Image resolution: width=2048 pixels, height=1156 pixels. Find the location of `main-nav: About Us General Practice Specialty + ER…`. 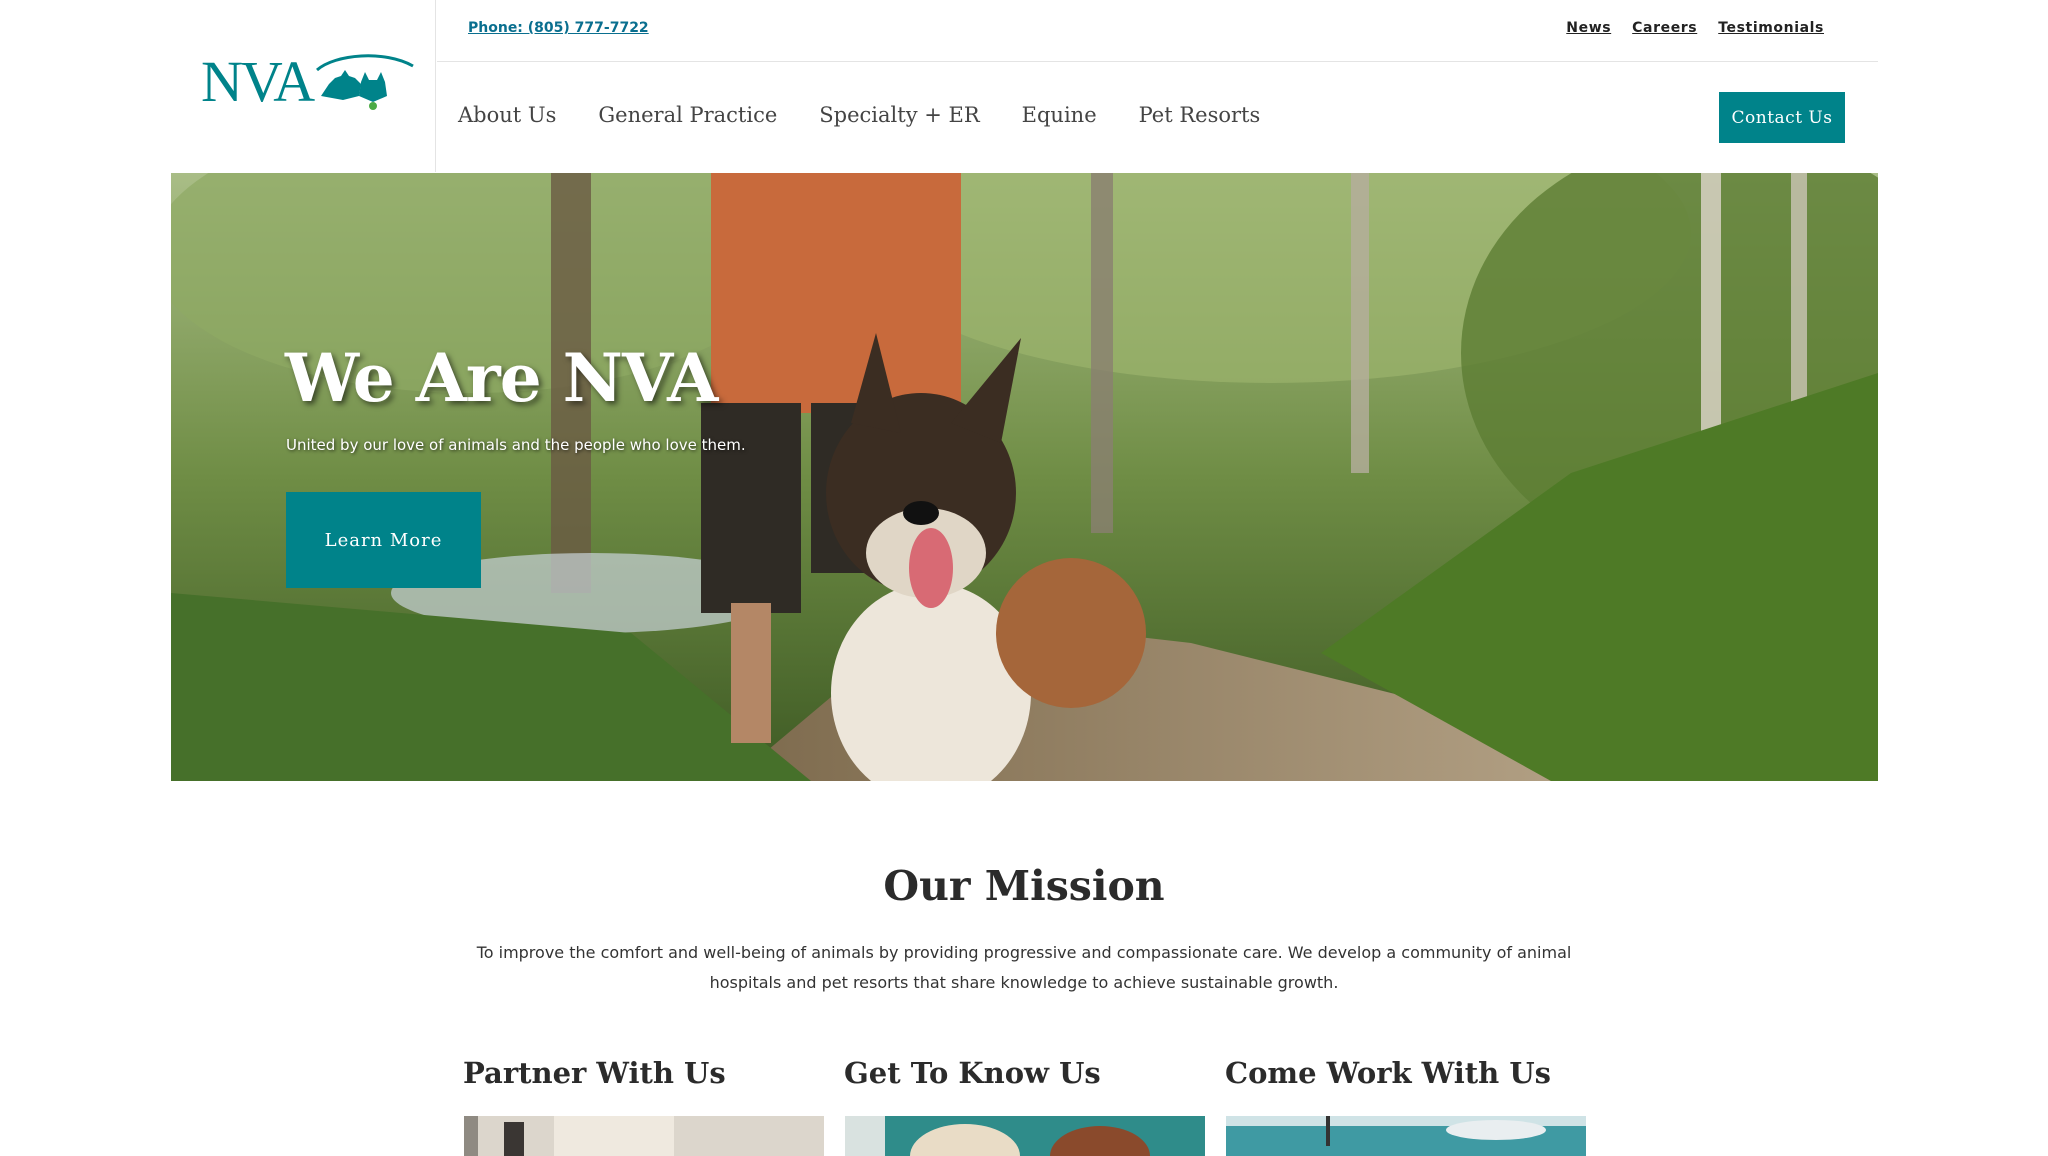

main-nav: About Us General Practice Specialty + ER… is located at coordinates (859, 115).